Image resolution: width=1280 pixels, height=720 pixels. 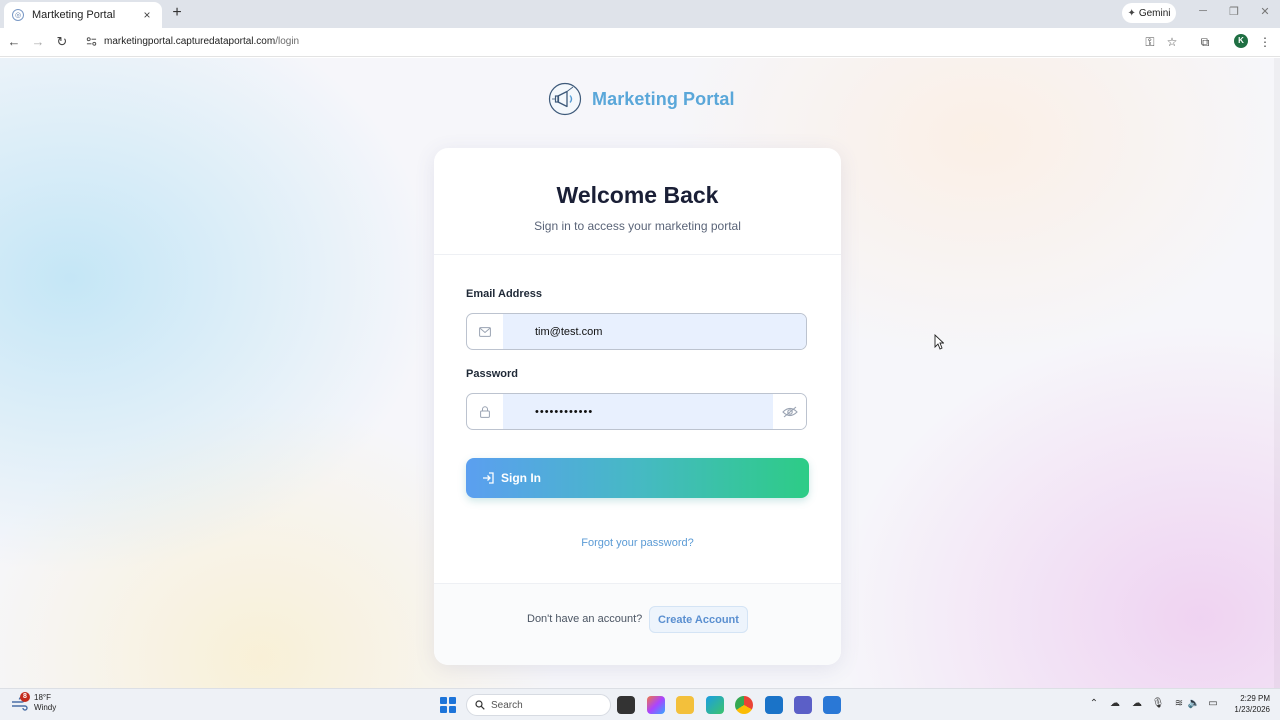 I want to click on outlook-icon, so click(x=774, y=705).